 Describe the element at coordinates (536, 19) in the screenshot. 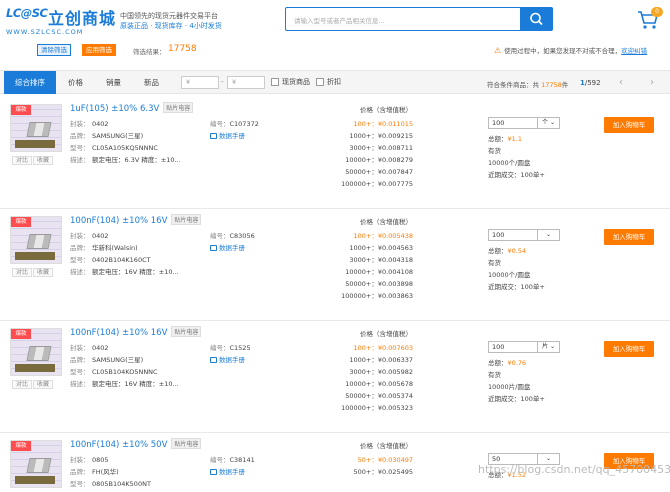

I see `search-button` at that location.